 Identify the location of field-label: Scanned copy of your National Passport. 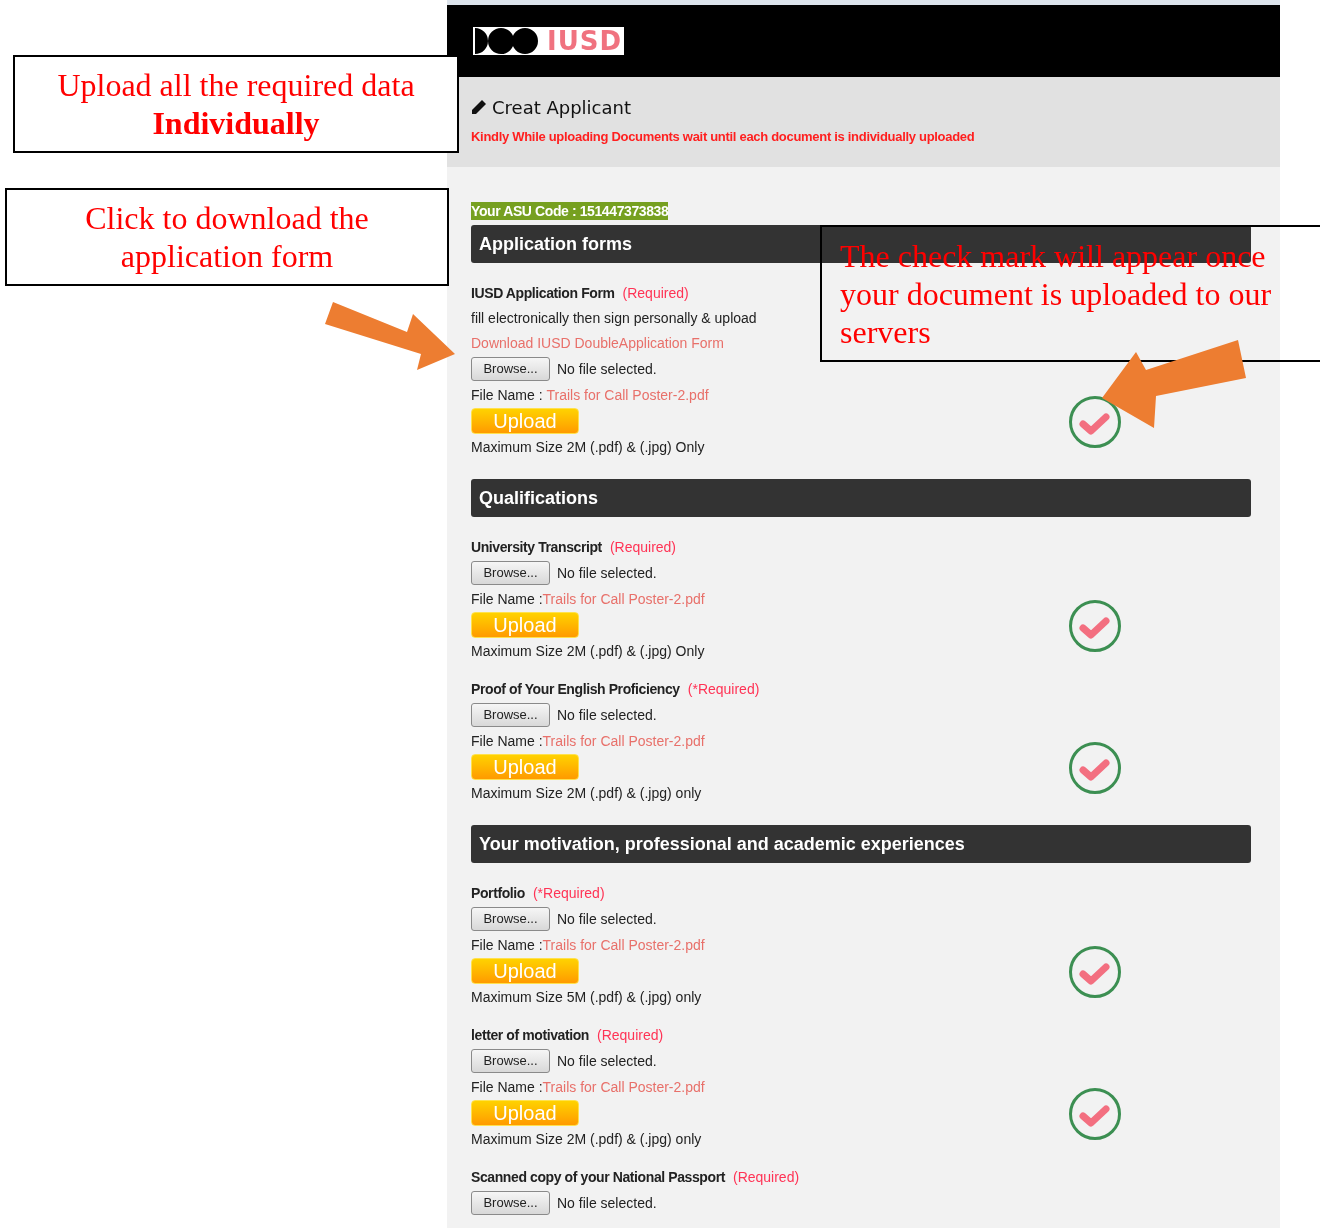
(598, 1177).